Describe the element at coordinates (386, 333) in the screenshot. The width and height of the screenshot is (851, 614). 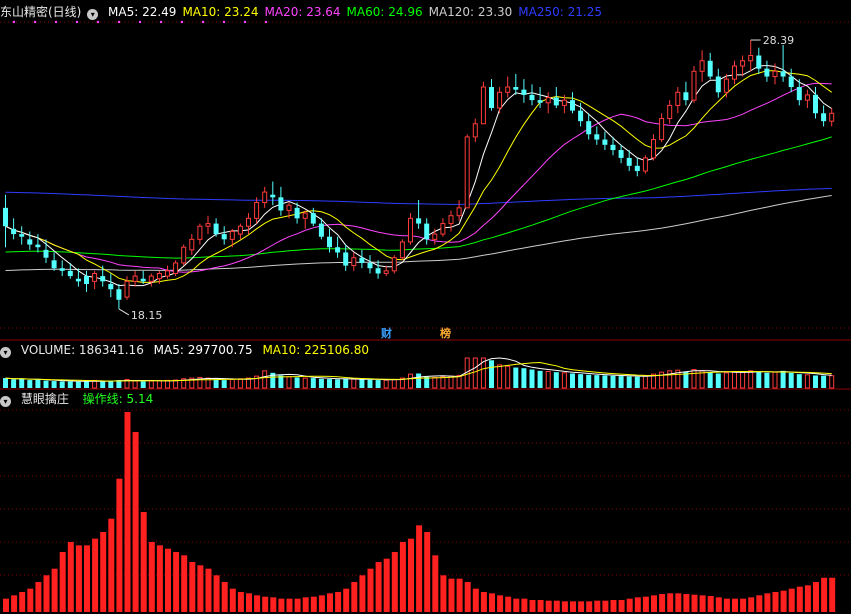
I see `finance-event-marker: 财` at that location.